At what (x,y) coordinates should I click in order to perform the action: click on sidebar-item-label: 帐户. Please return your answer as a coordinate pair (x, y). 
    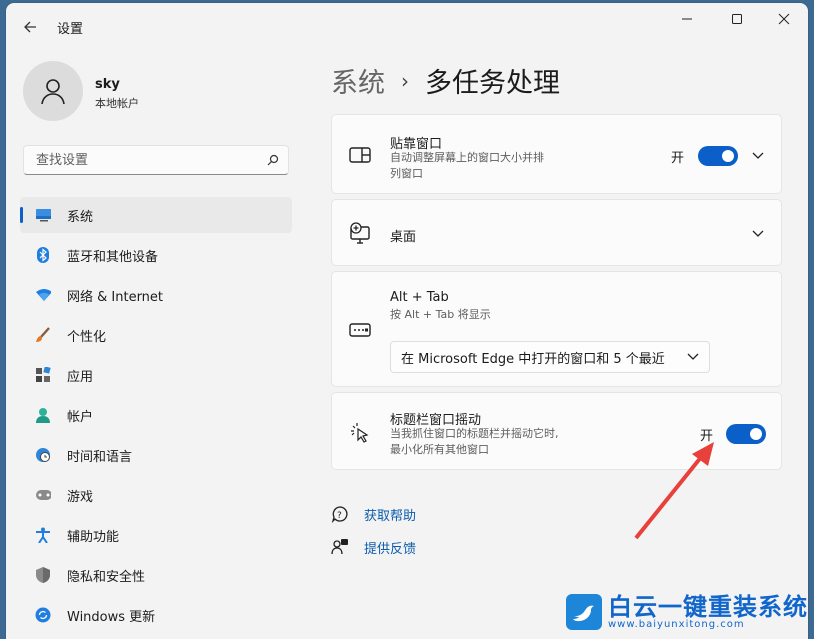
    Looking at the image, I should click on (80, 417).